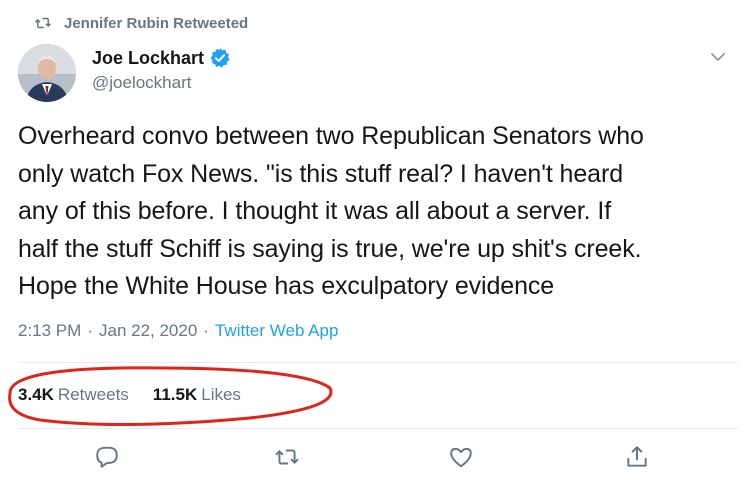 The height and width of the screenshot is (487, 750). Describe the element at coordinates (175, 394) in the screenshot. I see `likes-count: 11.5K` at that location.